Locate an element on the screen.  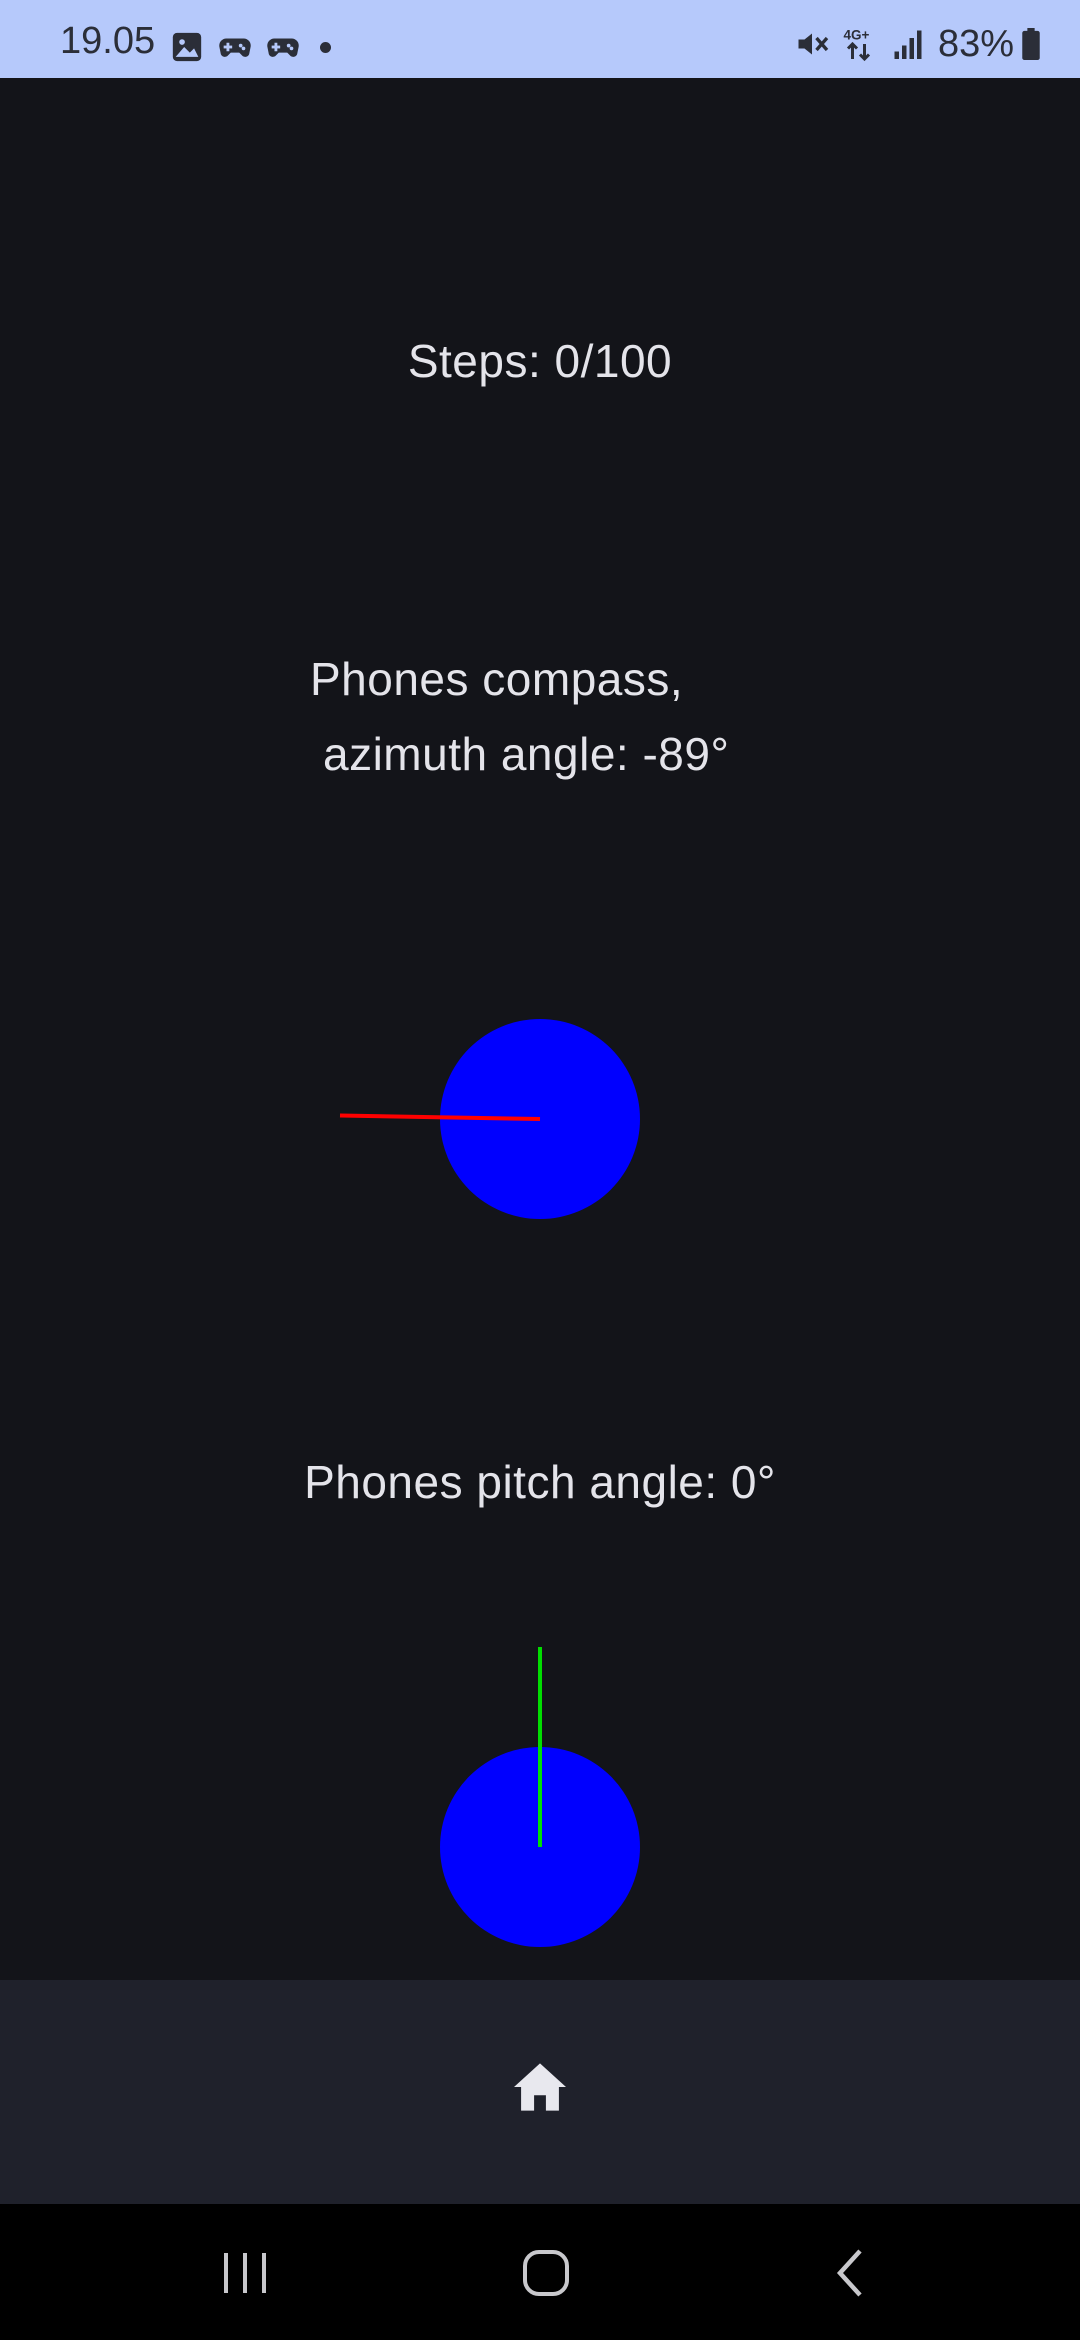
network-type-label: 4G+ is located at coordinates (856, 35).